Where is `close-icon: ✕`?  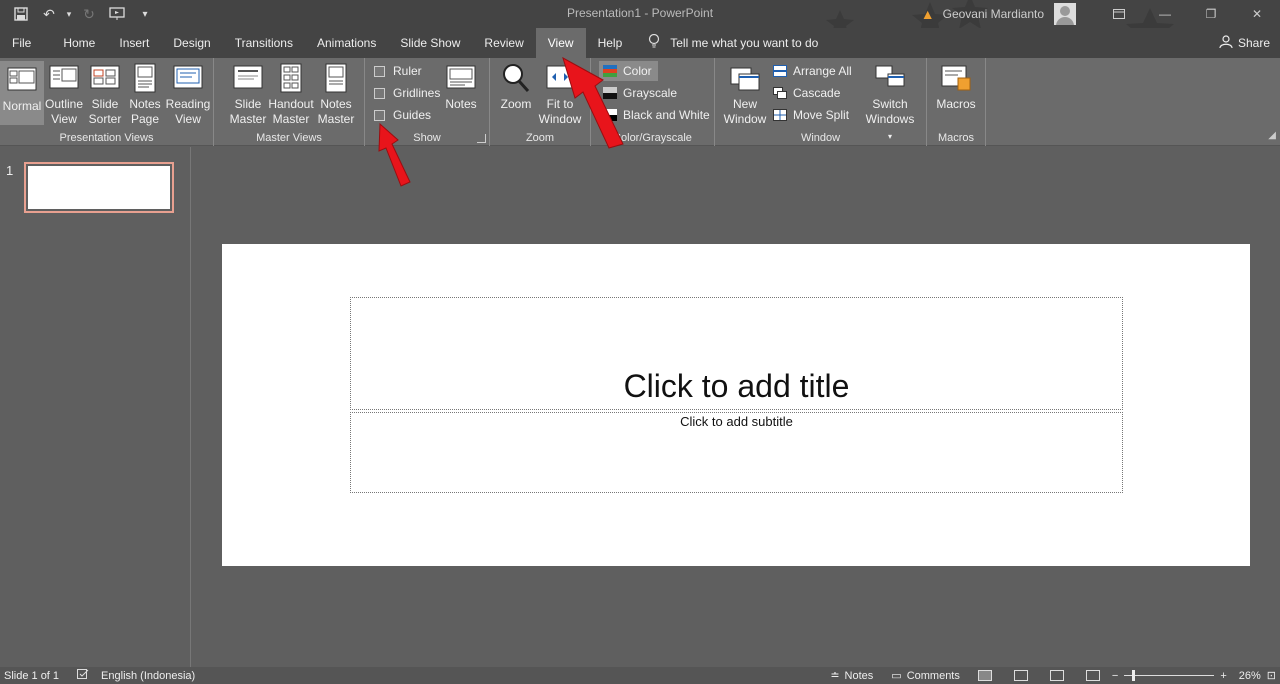 close-icon: ✕ is located at coordinates (1257, 14).